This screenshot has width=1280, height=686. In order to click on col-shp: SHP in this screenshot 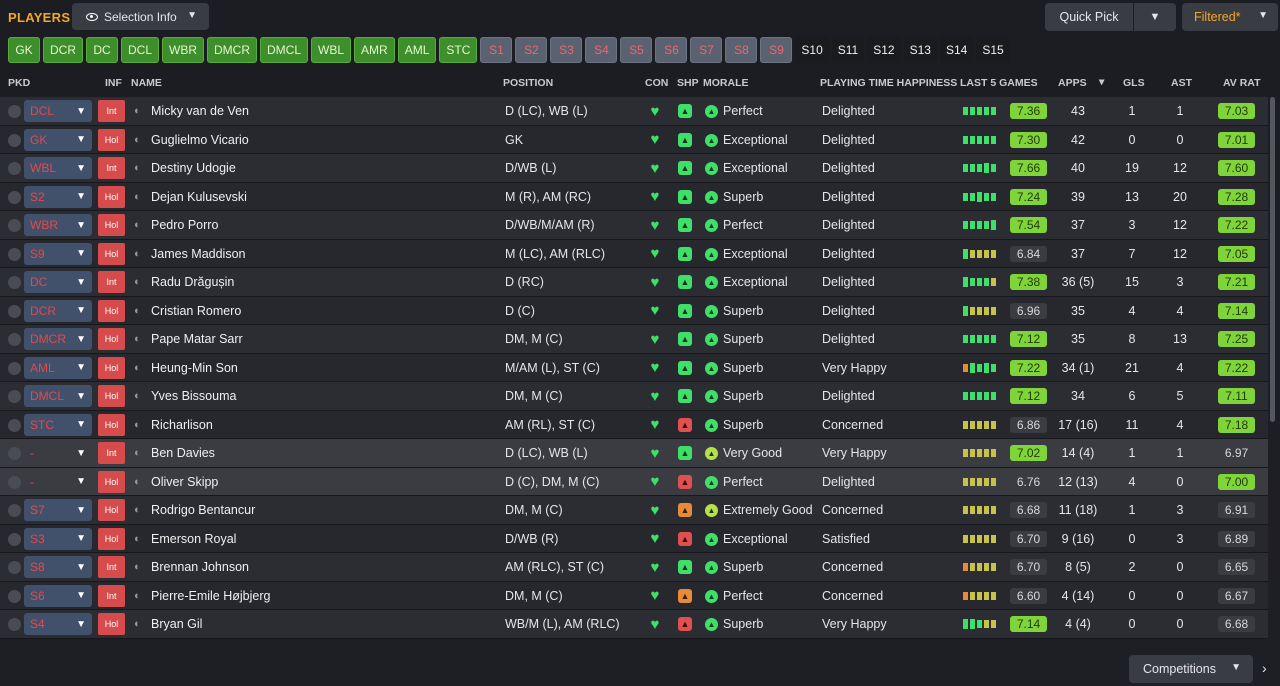, I will do `click(688, 83)`.